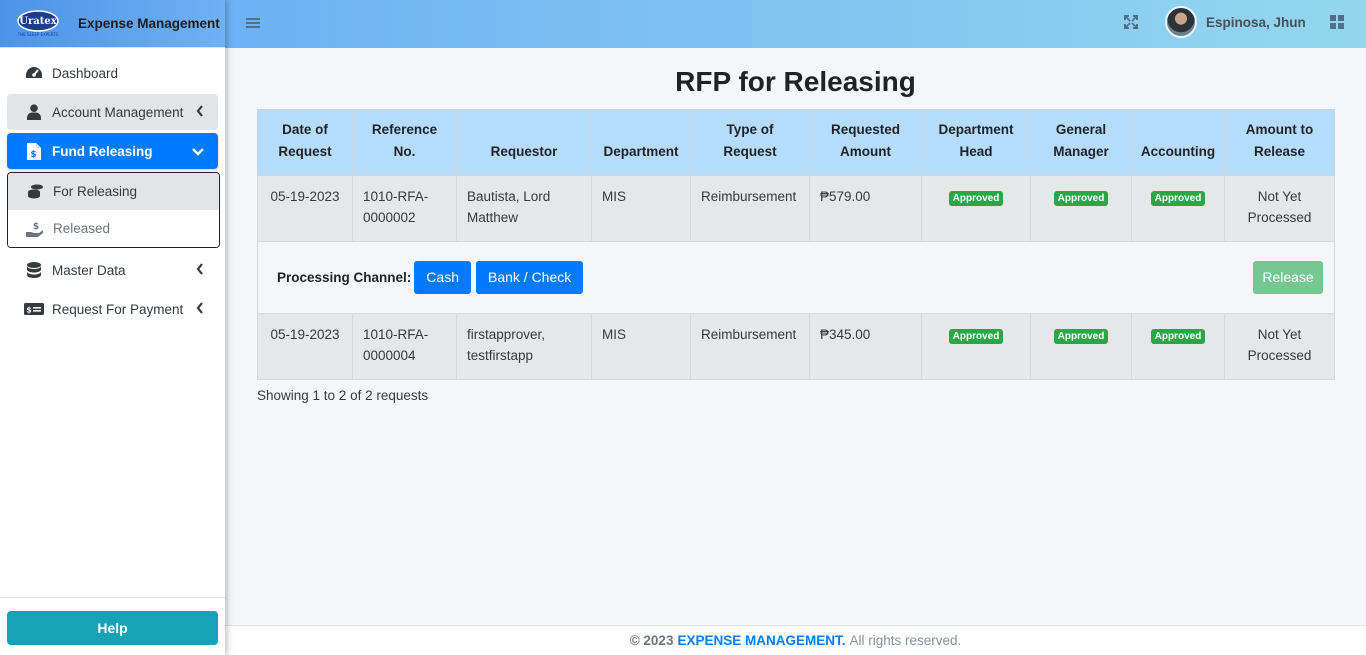 The height and width of the screenshot is (655, 1366). I want to click on chevron-down-icon, so click(198, 151).